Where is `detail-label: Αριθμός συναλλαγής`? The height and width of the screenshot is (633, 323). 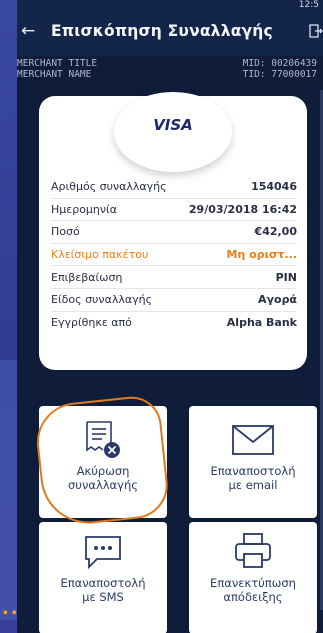
detail-label: Αριθμός συναλλαγής is located at coordinates (109, 187).